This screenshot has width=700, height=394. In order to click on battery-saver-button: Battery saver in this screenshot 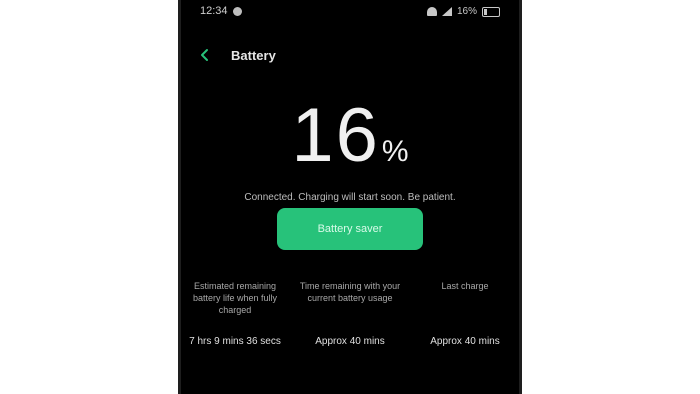, I will do `click(350, 229)`.